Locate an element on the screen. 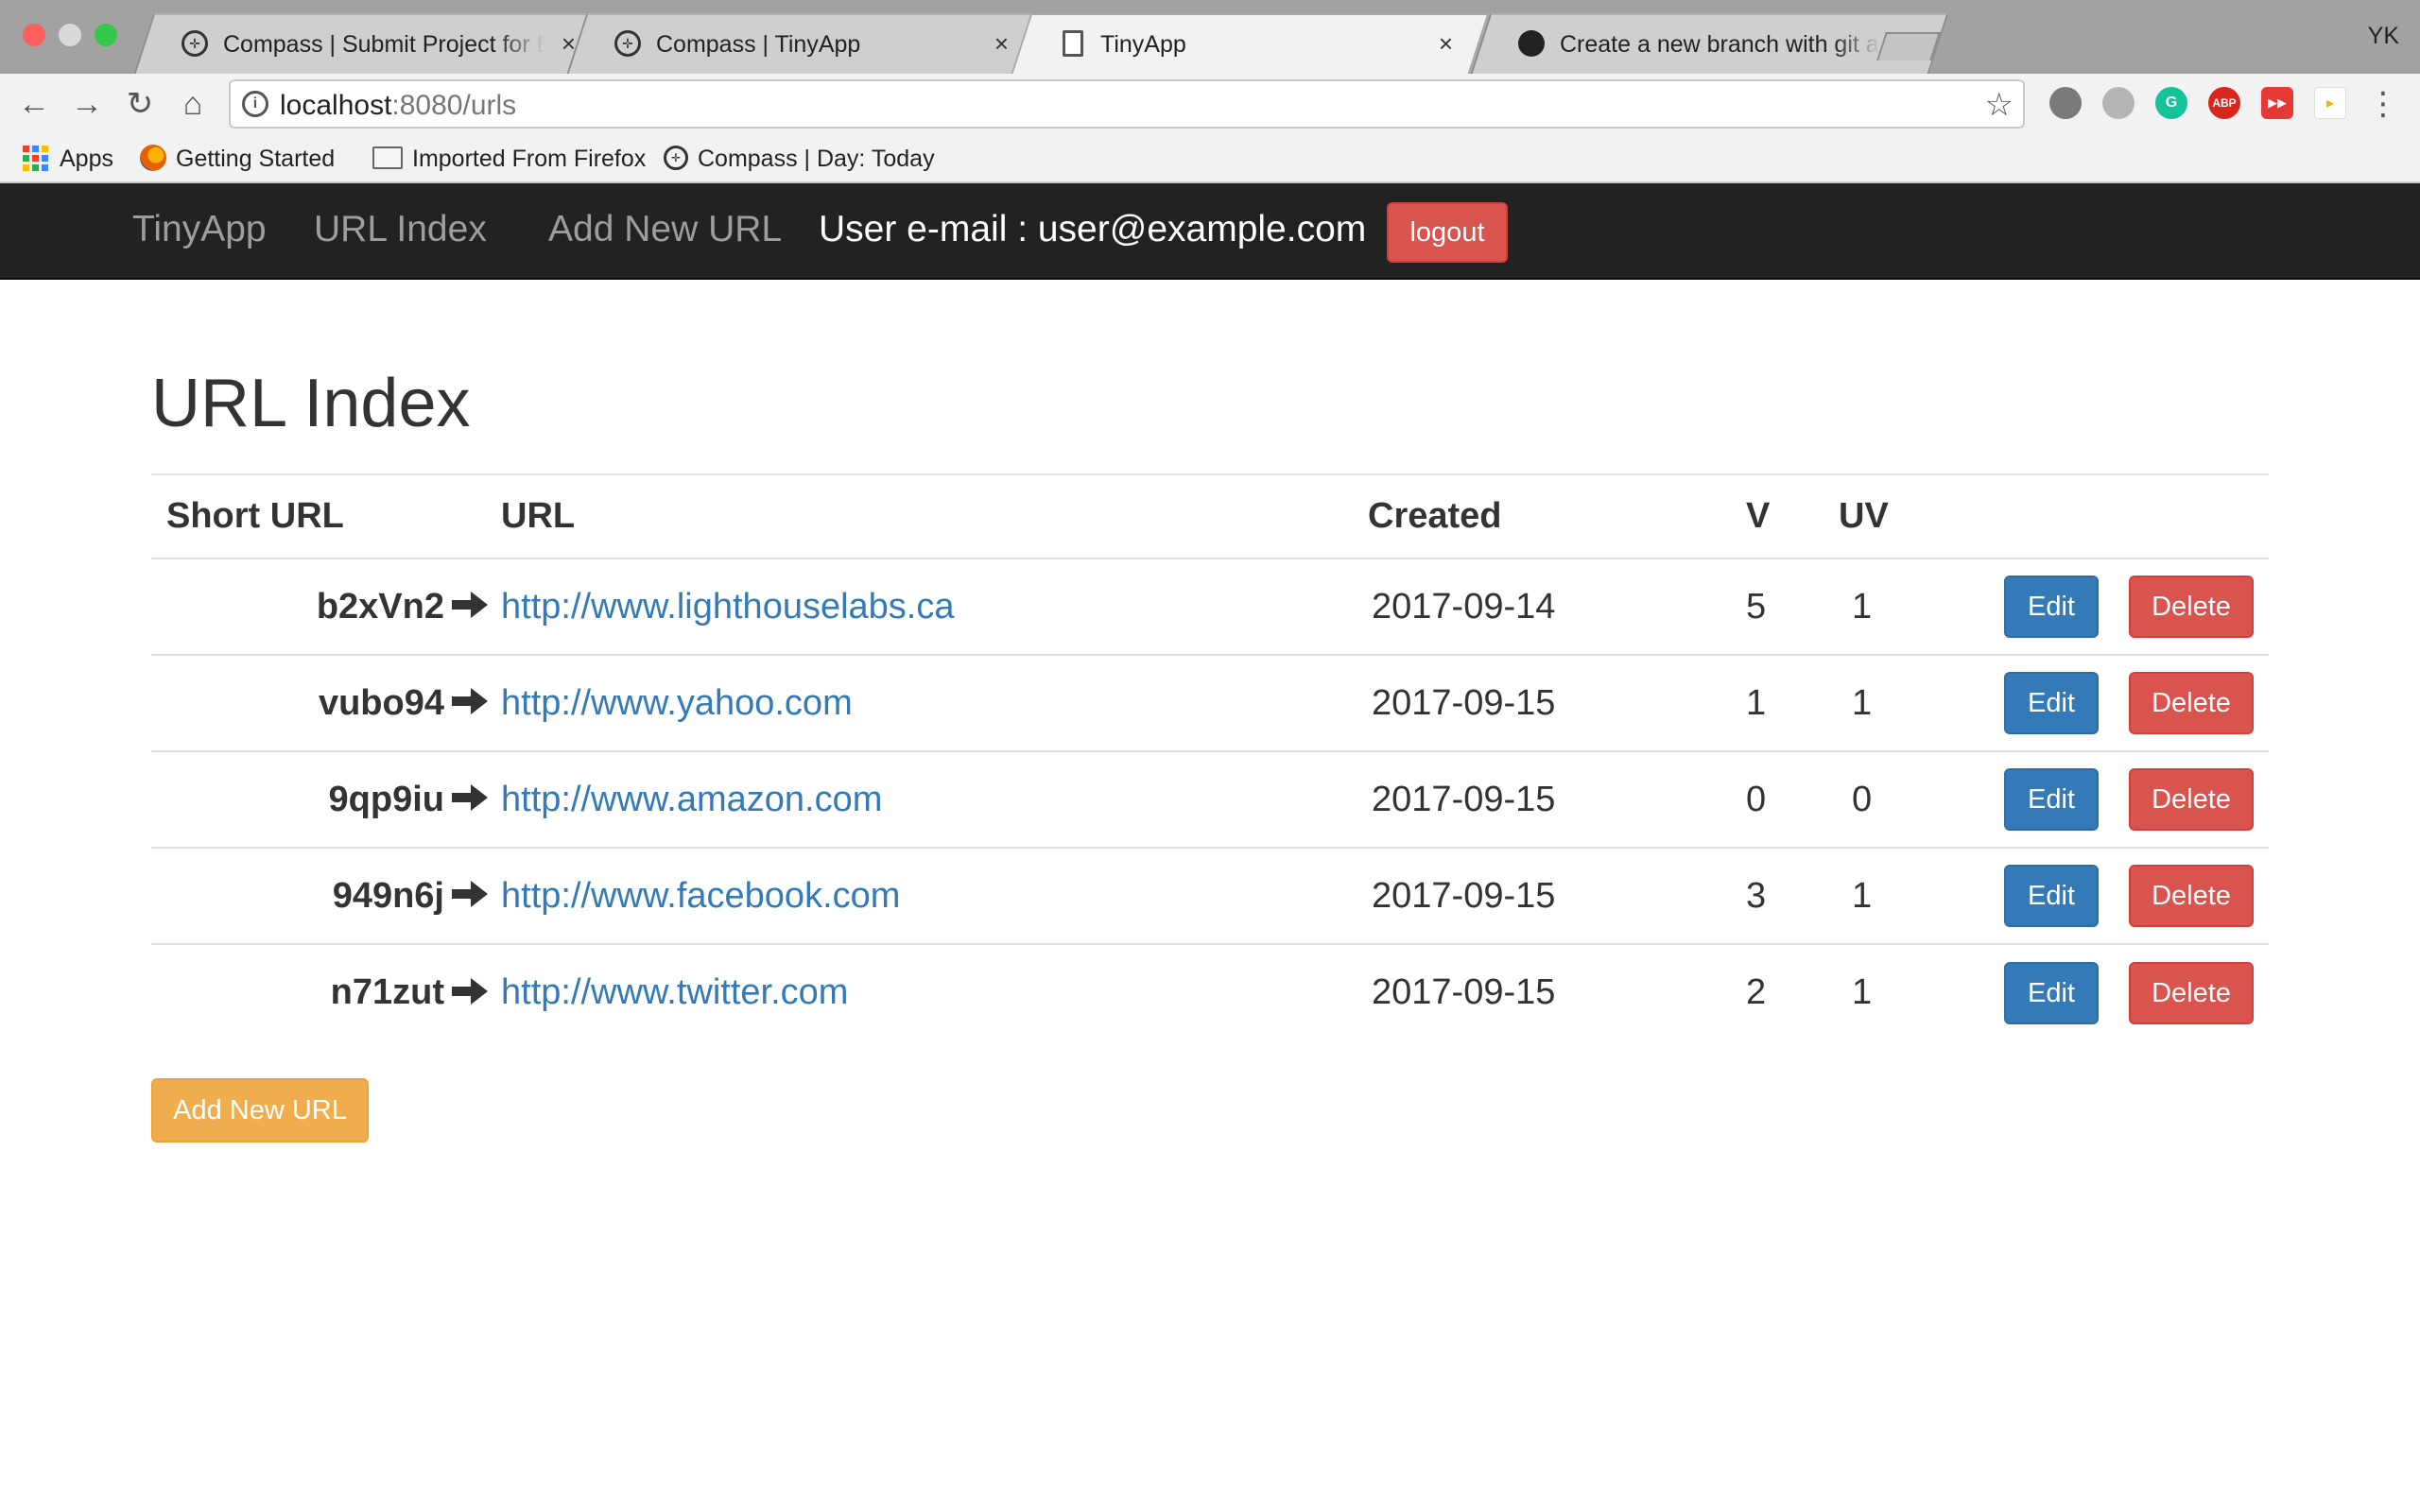 The width and height of the screenshot is (2420, 1512). short-url: b2xVn2 is located at coordinates (380, 607).